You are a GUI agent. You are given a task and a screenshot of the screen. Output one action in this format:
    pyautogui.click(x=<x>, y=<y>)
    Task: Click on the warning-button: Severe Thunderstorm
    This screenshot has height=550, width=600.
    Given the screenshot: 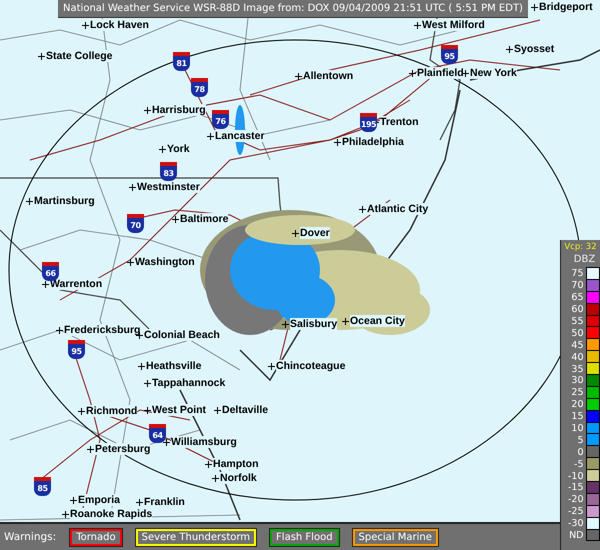 What is the action you would take?
    pyautogui.click(x=196, y=537)
    